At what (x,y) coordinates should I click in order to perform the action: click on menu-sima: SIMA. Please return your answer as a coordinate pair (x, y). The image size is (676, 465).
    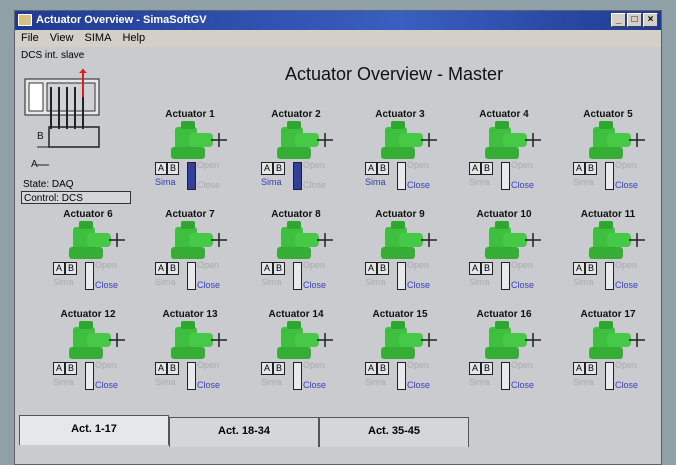
    Looking at the image, I should click on (98, 38).